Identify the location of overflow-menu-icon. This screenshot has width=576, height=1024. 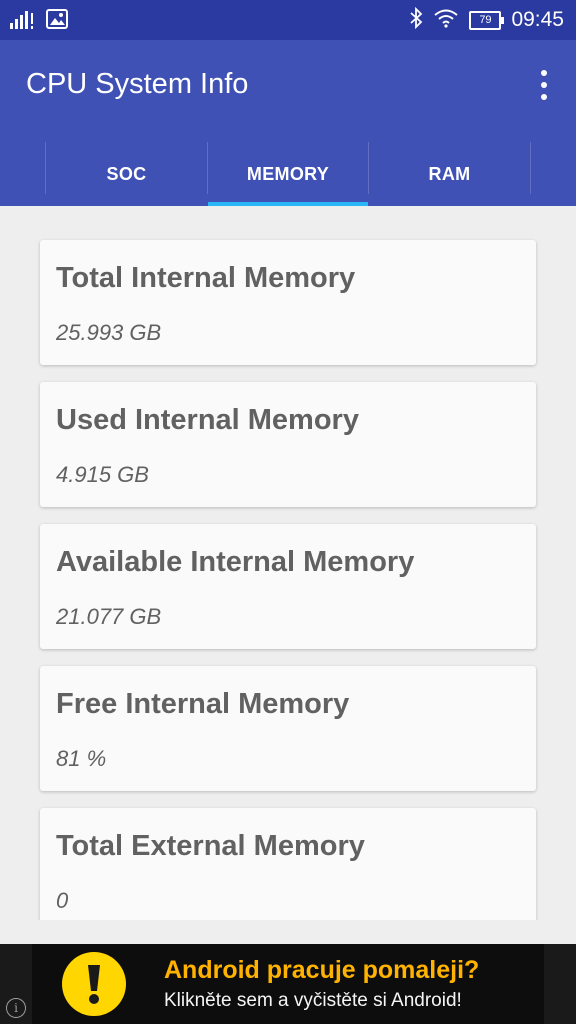
(544, 85).